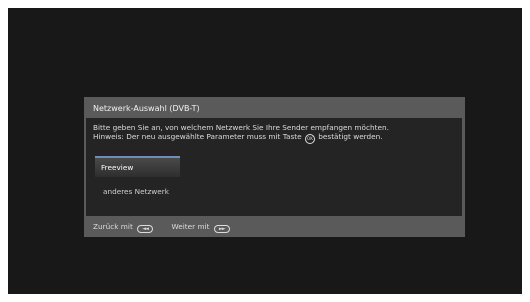 This screenshot has width=530, height=302. What do you see at coordinates (309, 139) in the screenshot?
I see `ok-key-icon: OK` at bounding box center [309, 139].